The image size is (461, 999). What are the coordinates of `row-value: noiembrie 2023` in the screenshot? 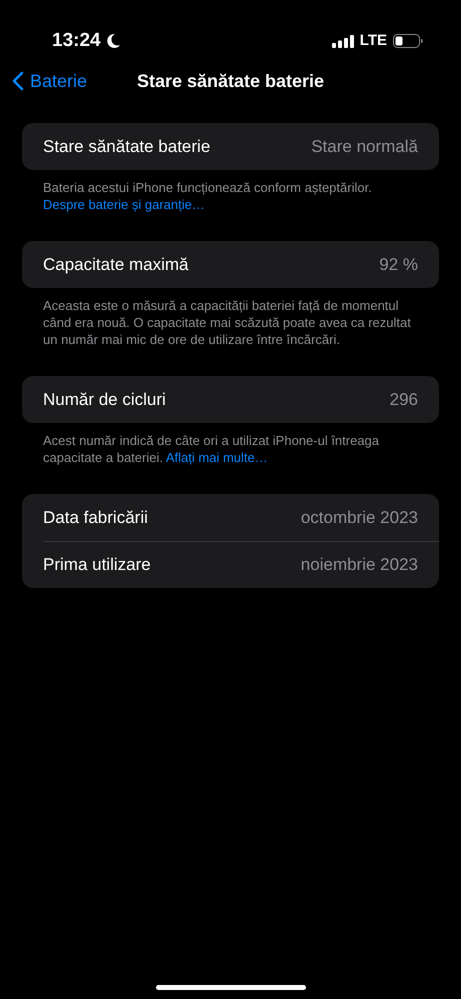 It's located at (359, 565).